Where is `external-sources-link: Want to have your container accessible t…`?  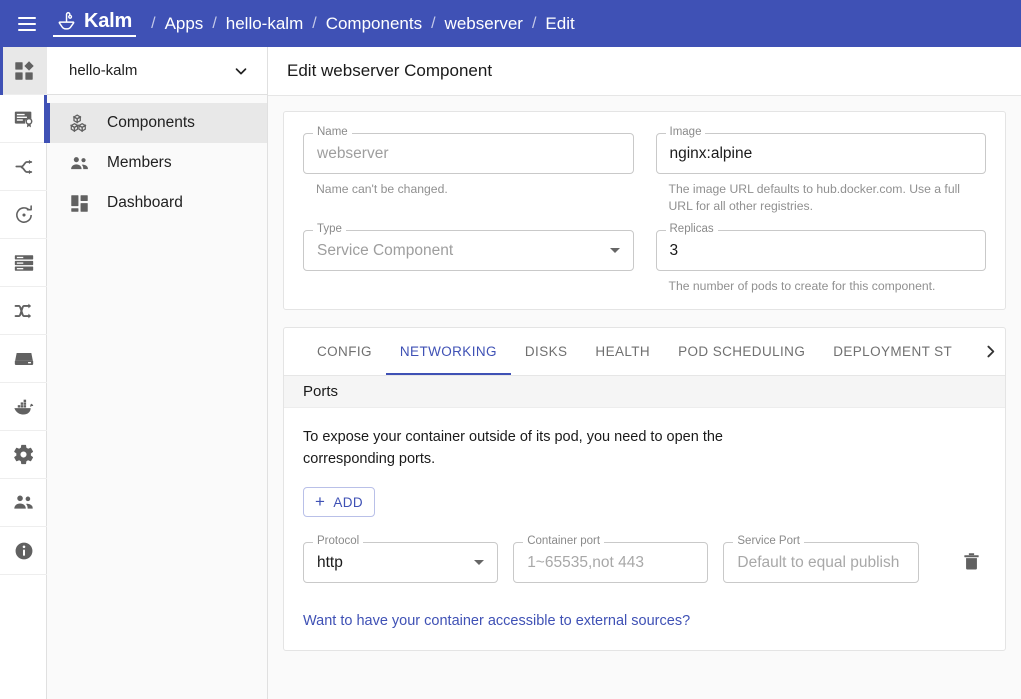 external-sources-link: Want to have your container accessible t… is located at coordinates (496, 621).